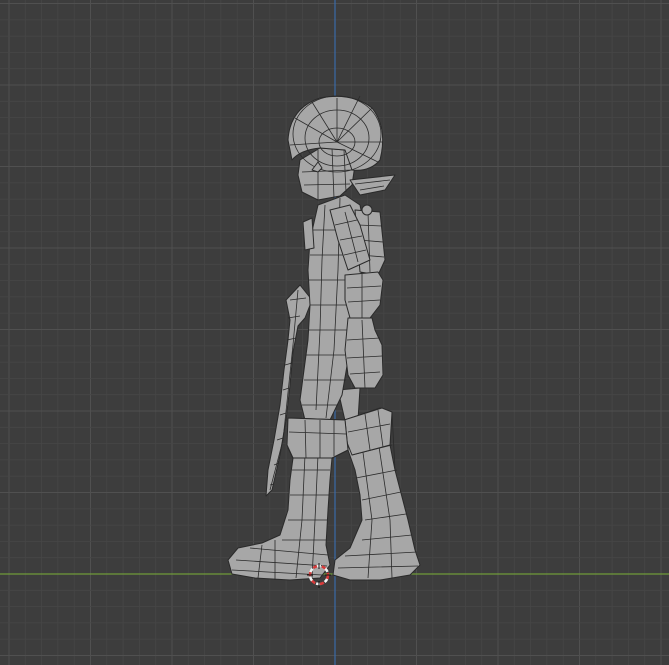  What do you see at coordinates (288, 499) in the screenshot?
I see `front-leg-mesh` at bounding box center [288, 499].